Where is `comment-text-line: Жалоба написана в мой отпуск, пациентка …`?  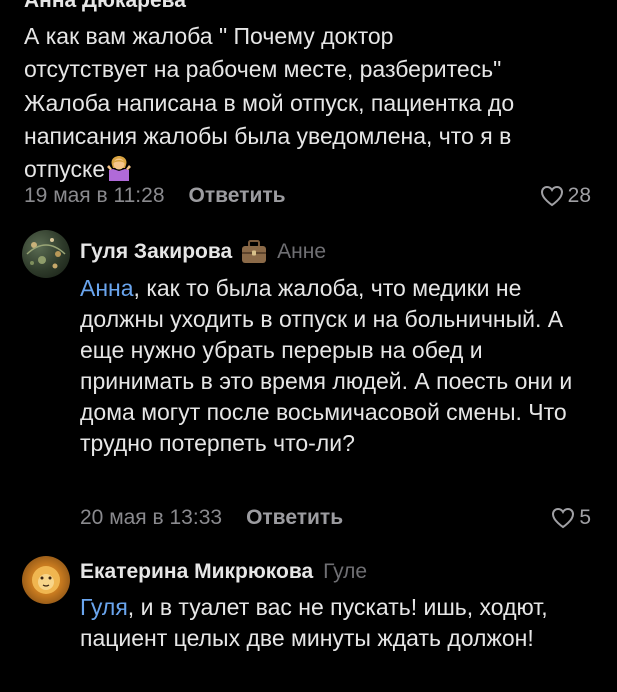
comment-text-line: Жалоба написана в мой отпуск, пациентка … is located at coordinates (269, 102).